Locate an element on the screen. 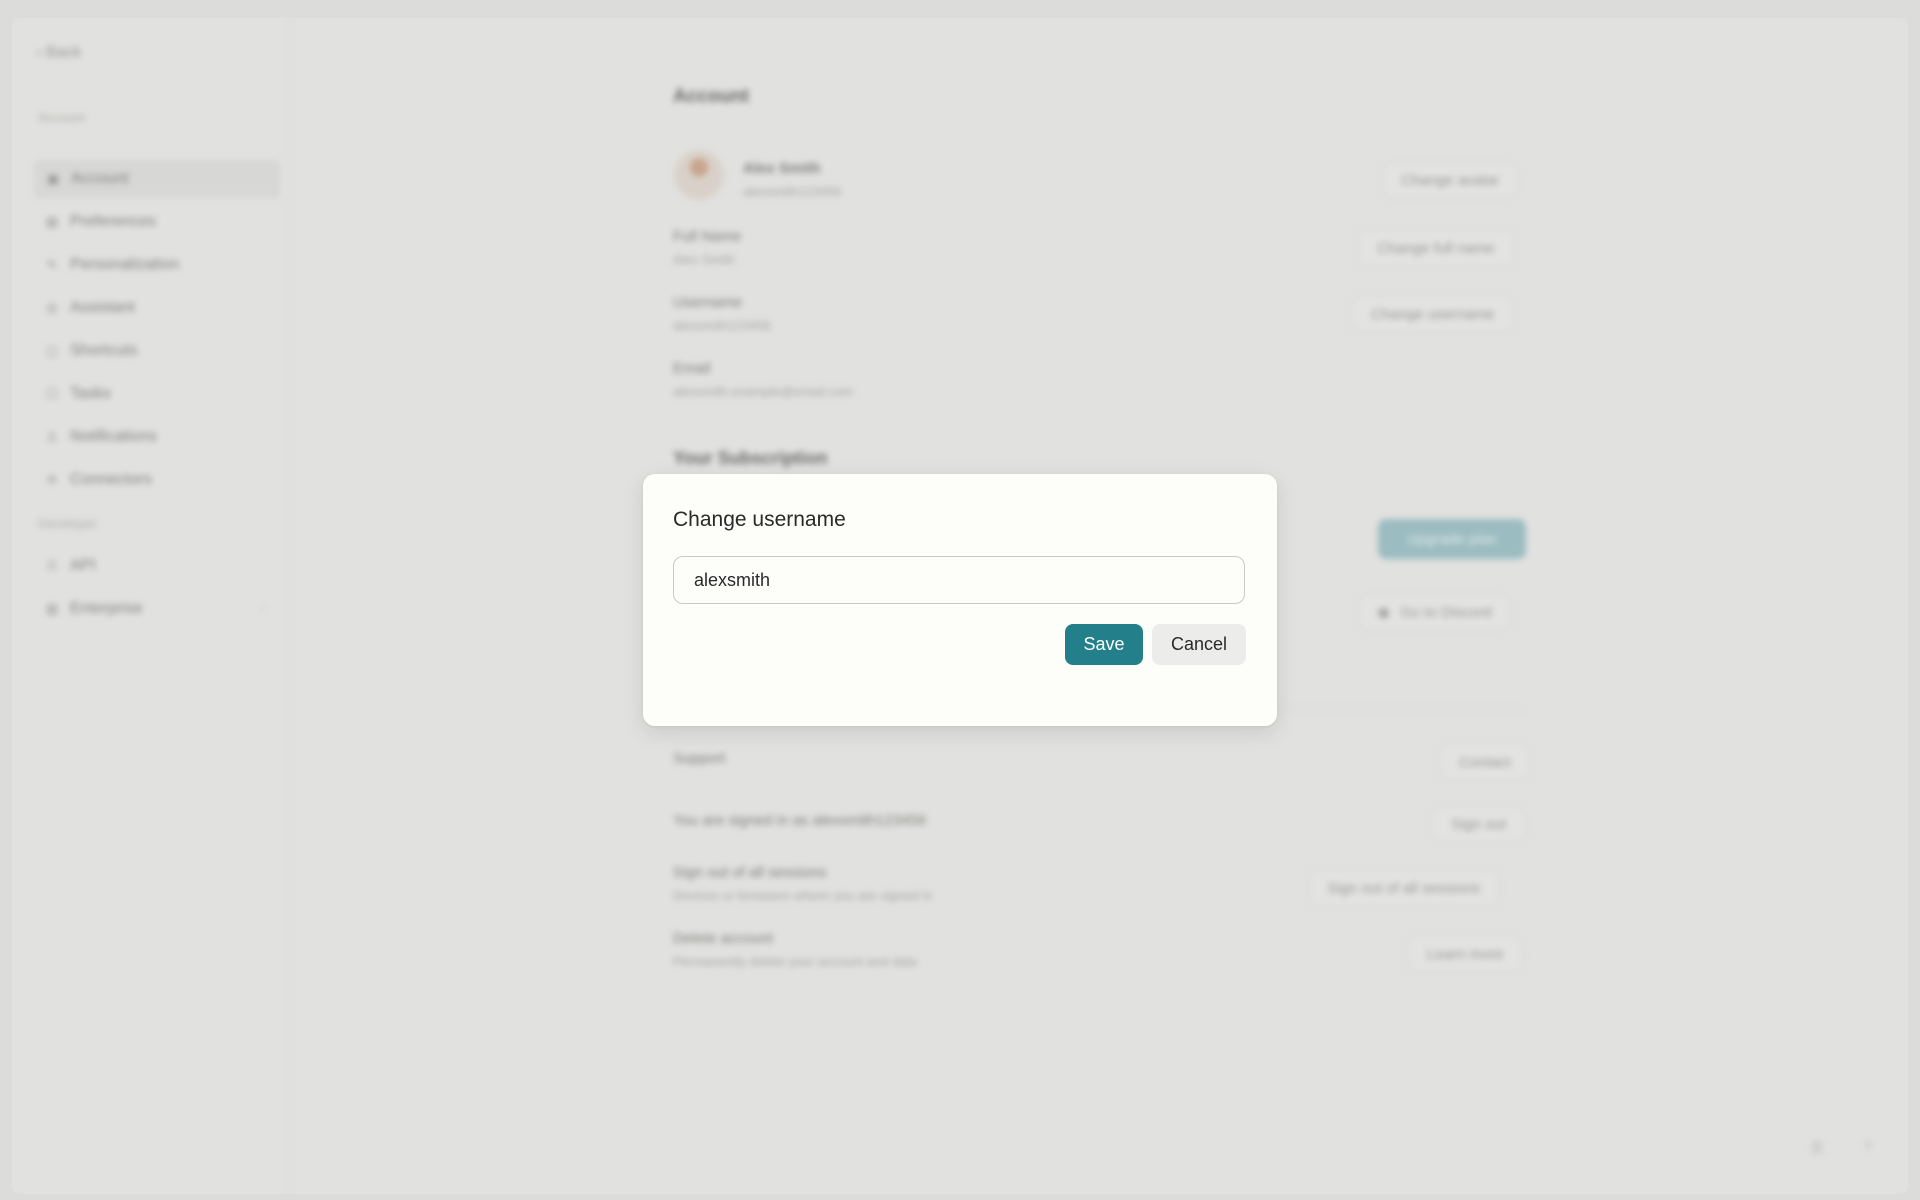 The image size is (1920, 1200). go-to-discord-button: ◉ Go to Discord is located at coordinates (1434, 612).